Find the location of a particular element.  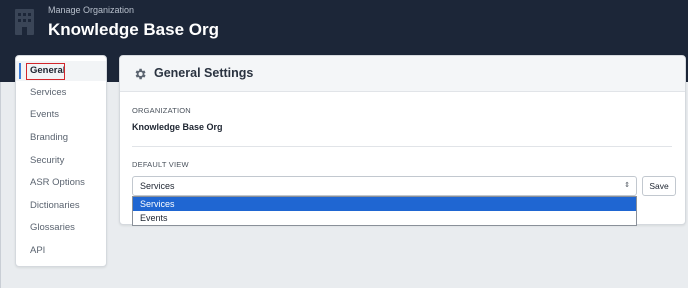

save-button: Save is located at coordinates (659, 186).